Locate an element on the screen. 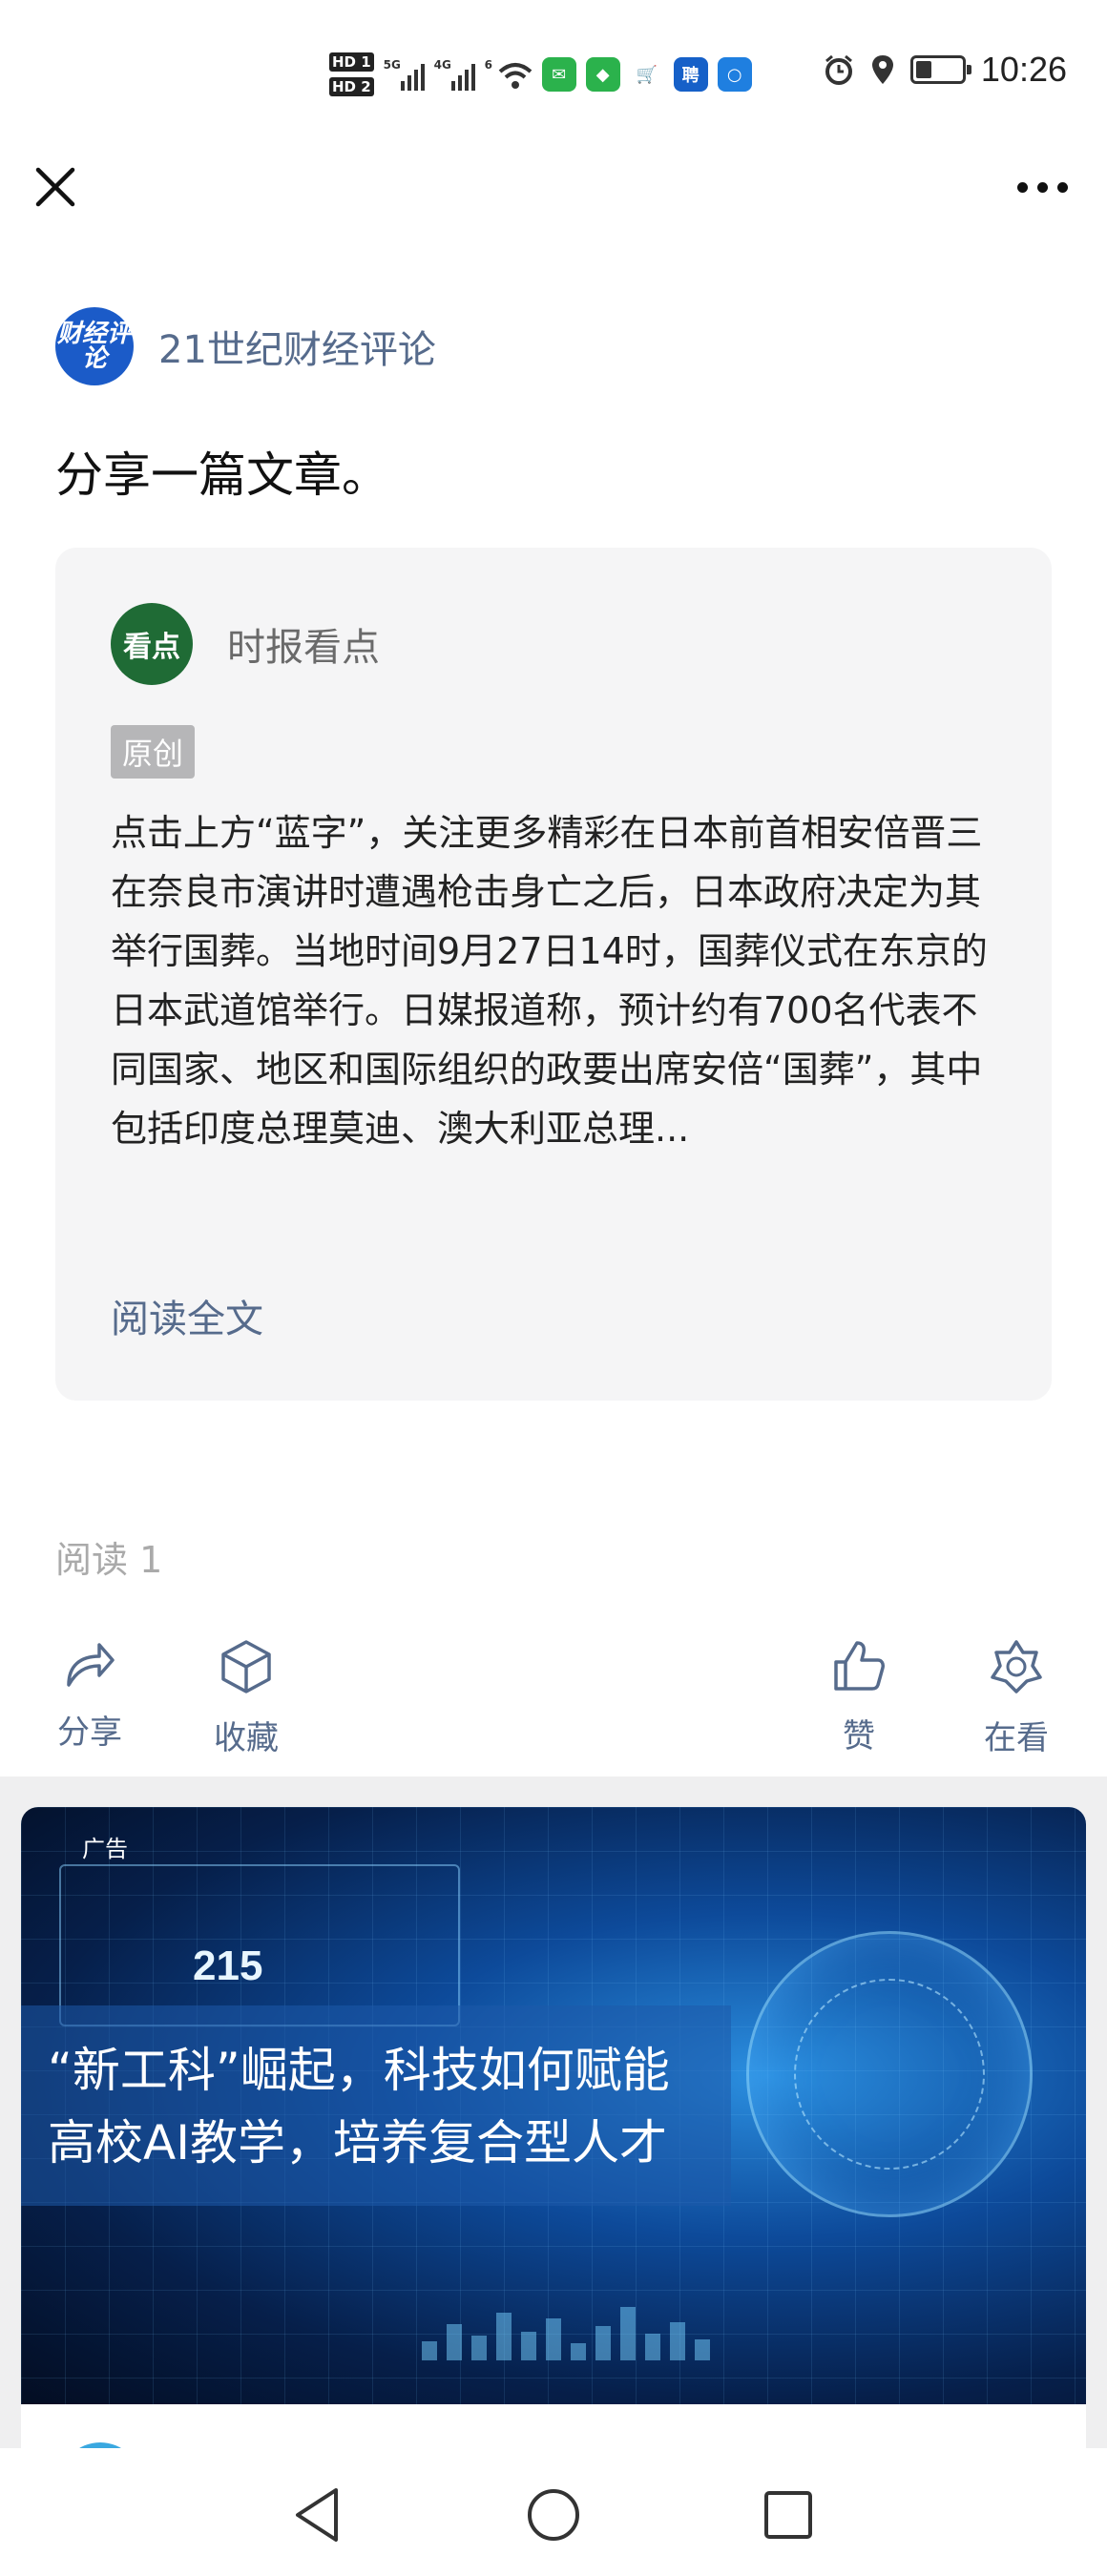 This screenshot has width=1107, height=2576. bulb-icon: ○ is located at coordinates (734, 74).